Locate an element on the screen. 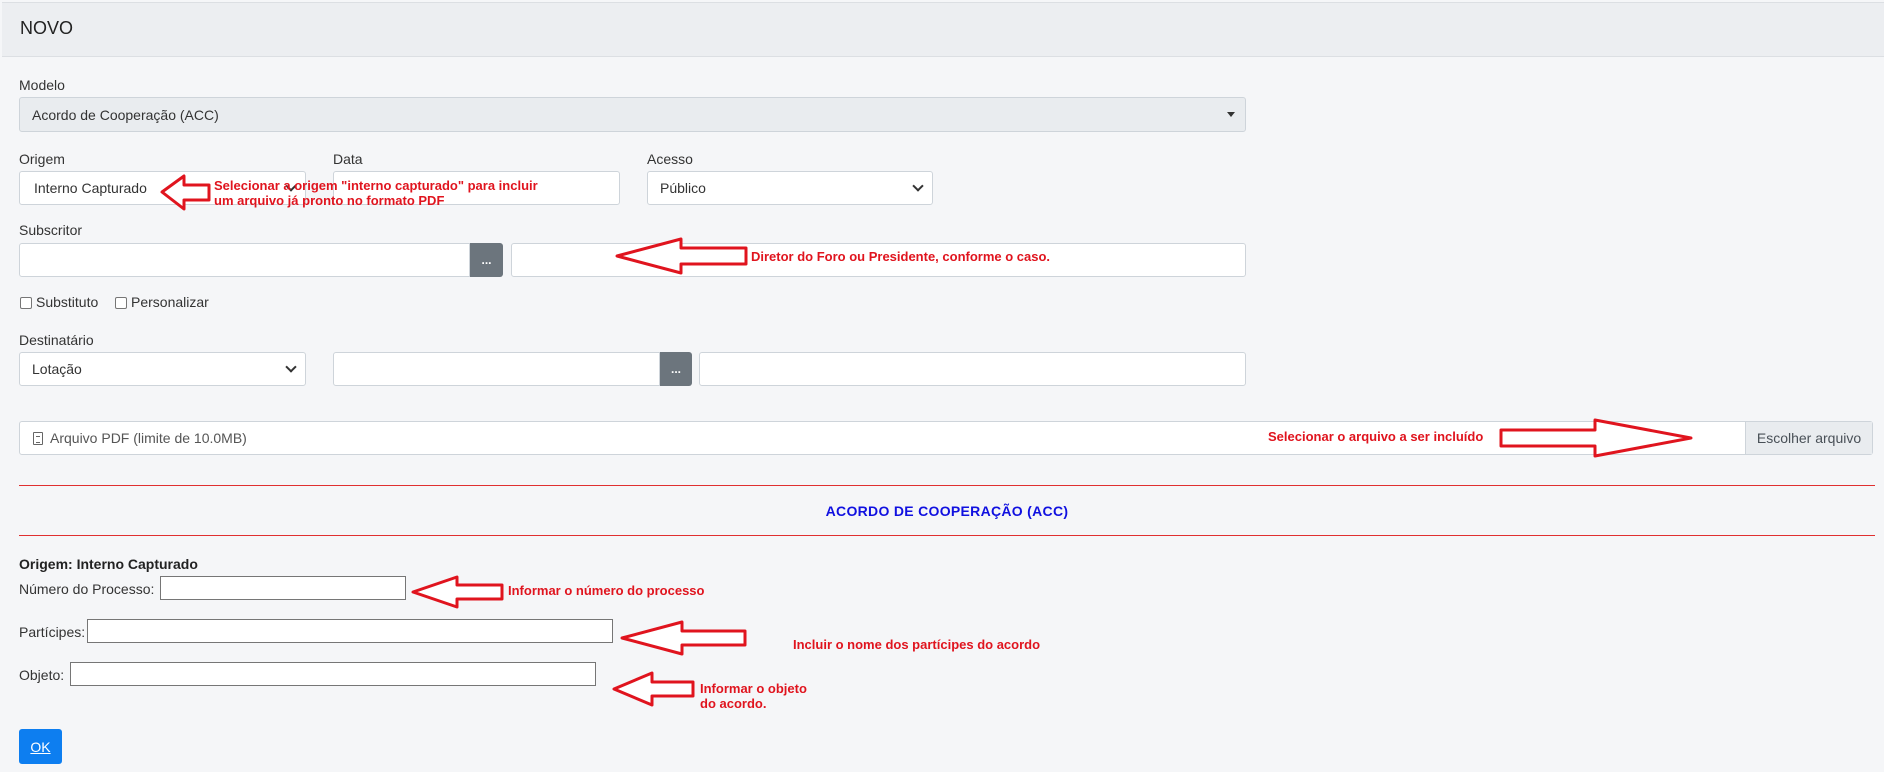  section-title: ACORDO DE COOPERAÇÃO (ACC) is located at coordinates (947, 511).